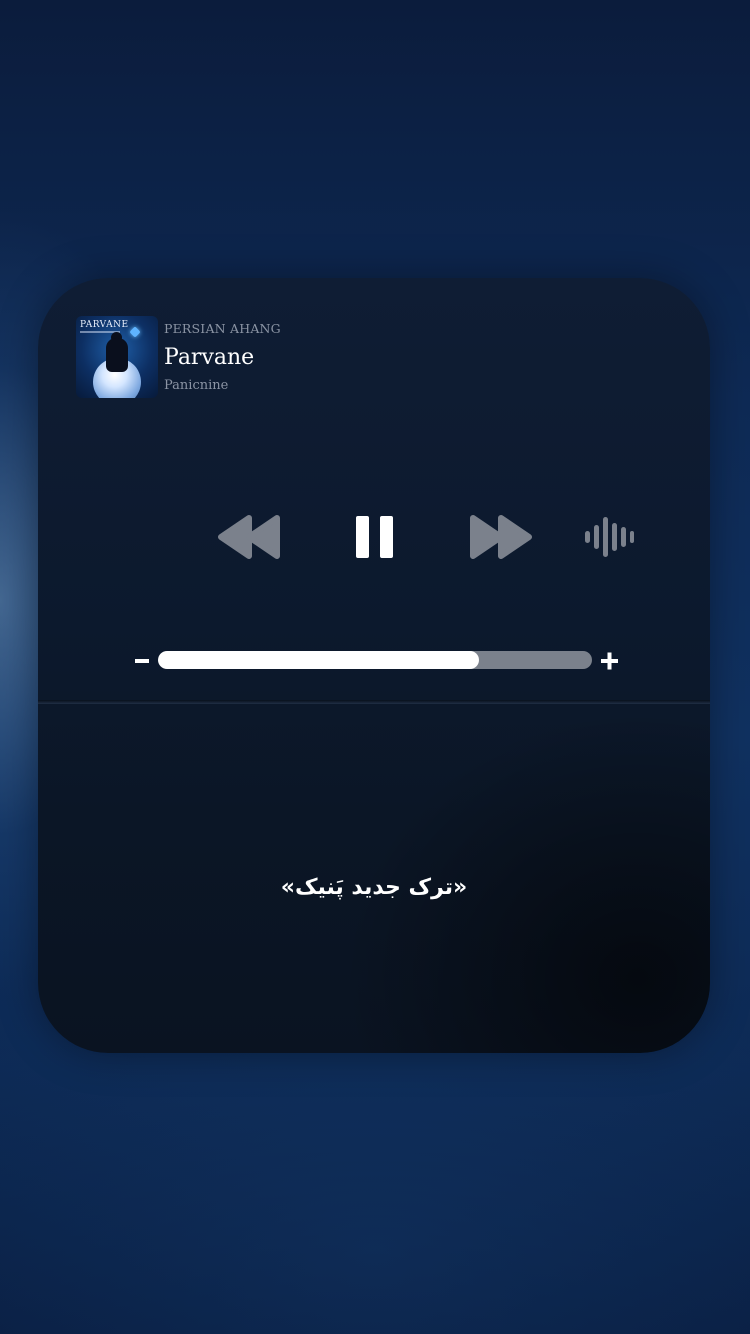 This screenshot has width=750, height=1334. What do you see at coordinates (196, 385) in the screenshot?
I see `artist-name: Panicnine` at bounding box center [196, 385].